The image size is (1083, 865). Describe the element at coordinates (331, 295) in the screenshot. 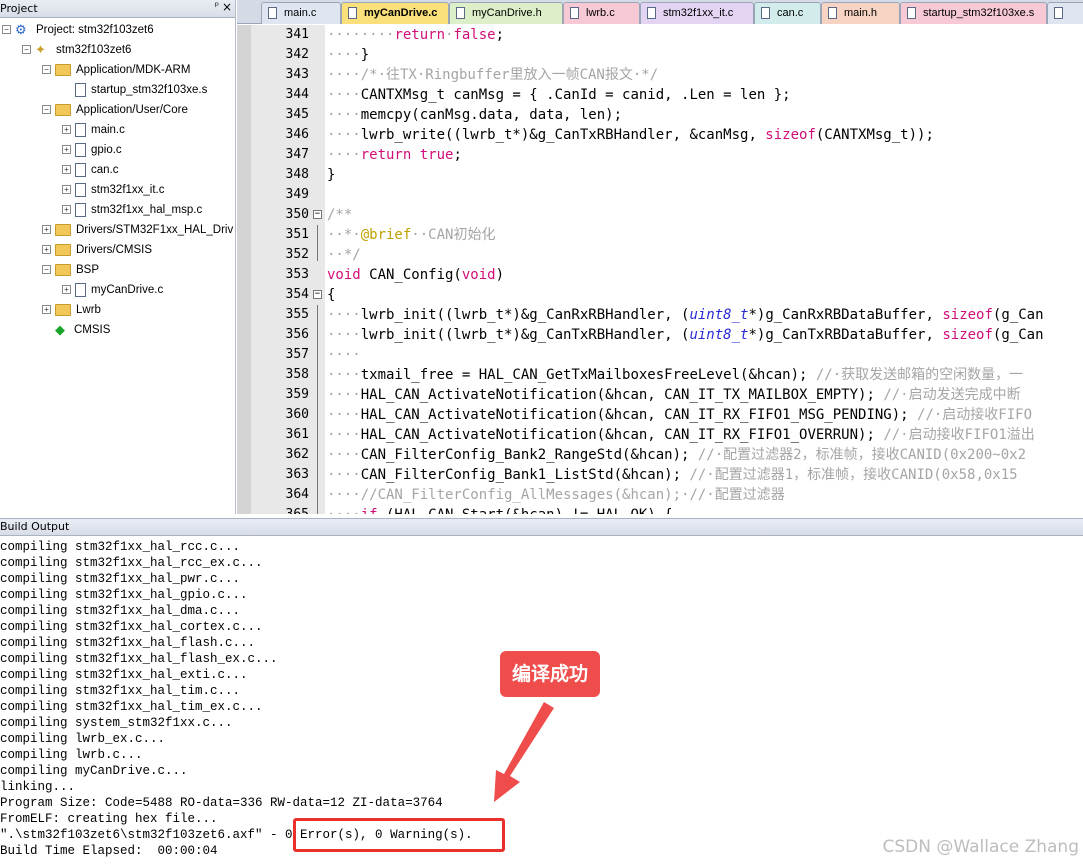

I see `code-line: {` at that location.